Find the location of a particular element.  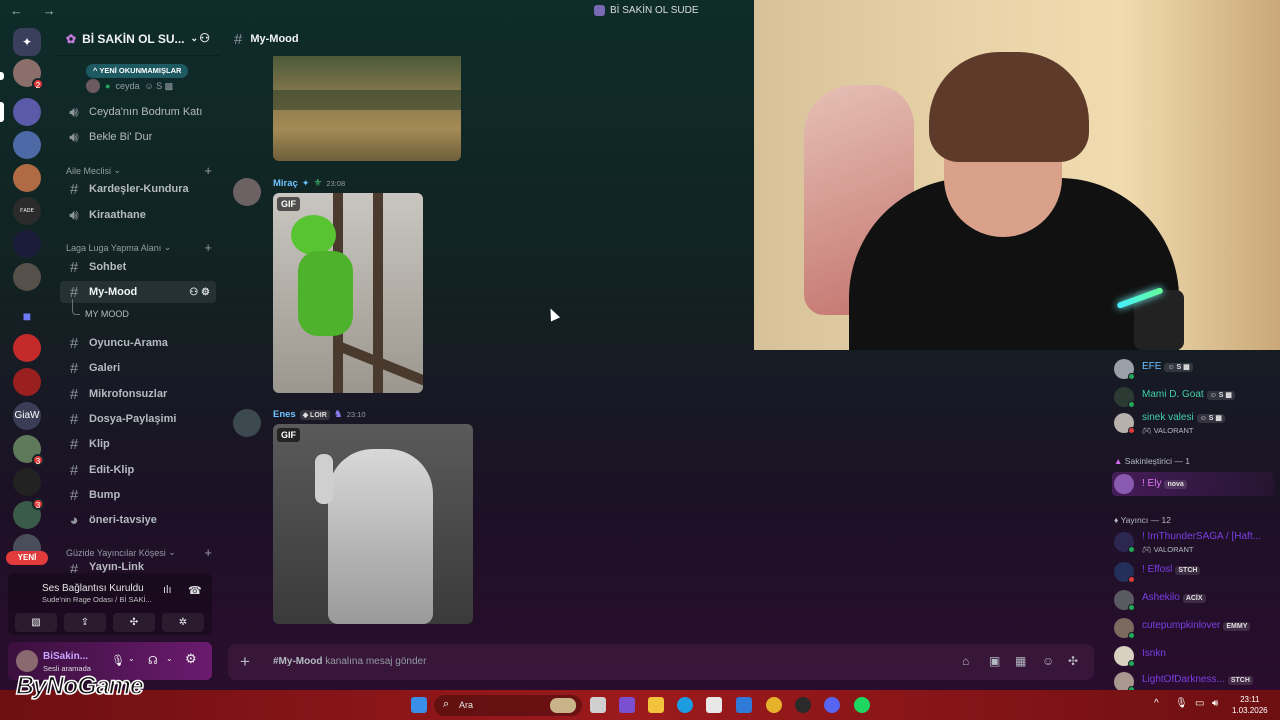

apps-icon: ✣ is located at coordinates (1073, 661).